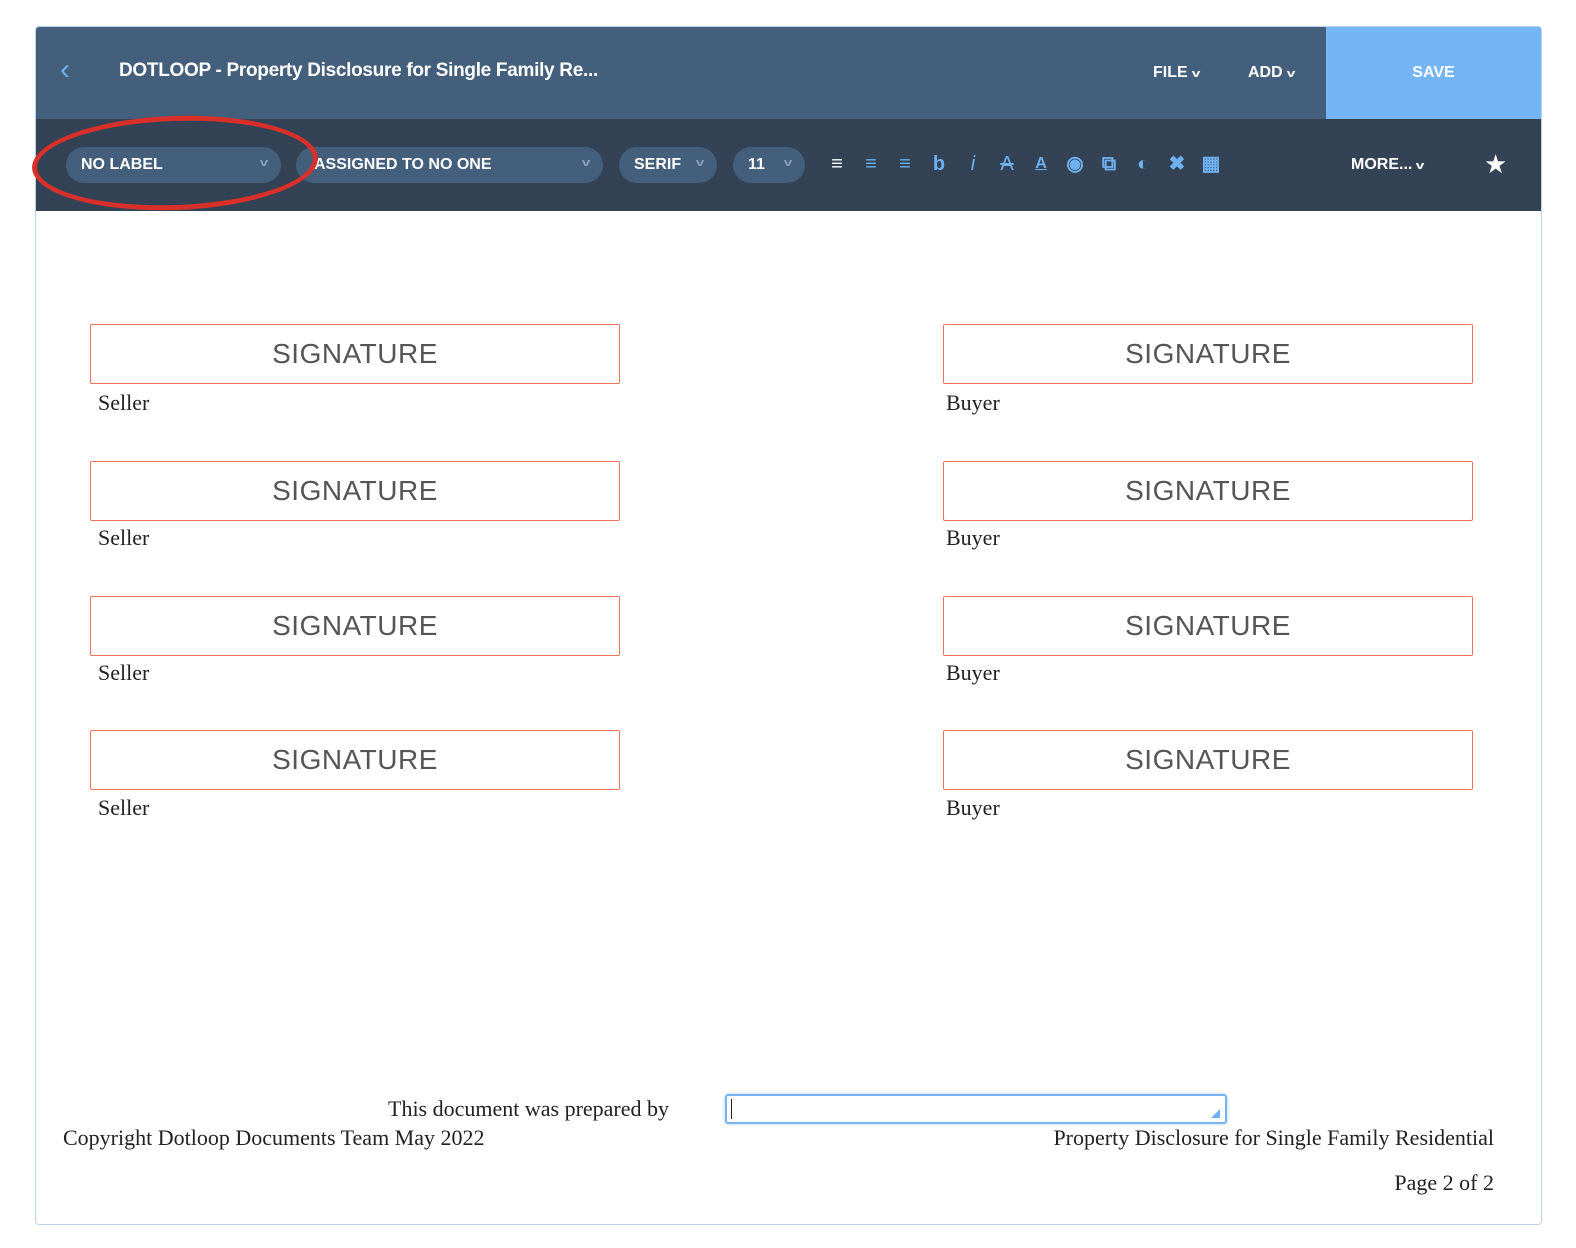 This screenshot has width=1576, height=1248. What do you see at coordinates (1041, 164) in the screenshot?
I see `text-color-icon: A` at bounding box center [1041, 164].